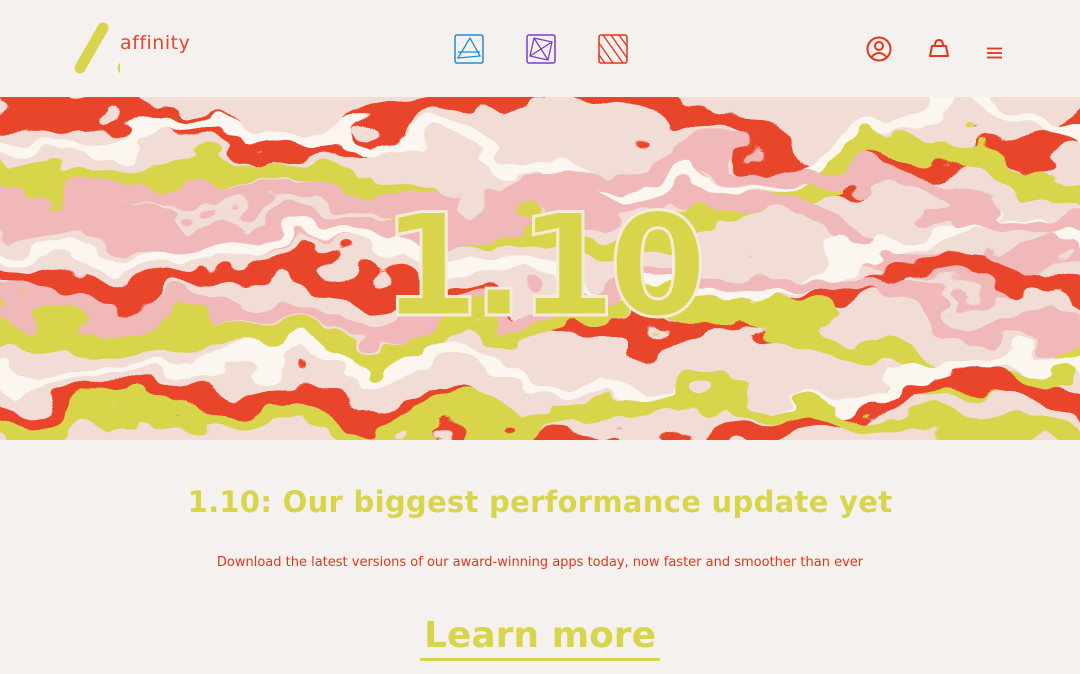  What do you see at coordinates (994, 53) in the screenshot?
I see `menu-icon` at bounding box center [994, 53].